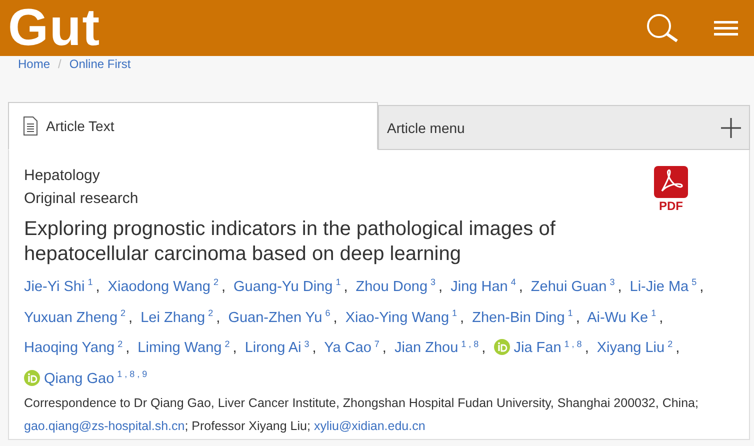 The width and height of the screenshot is (754, 446). I want to click on author-link: Yuxuan Zheng $^{2}$, so click(75, 318).